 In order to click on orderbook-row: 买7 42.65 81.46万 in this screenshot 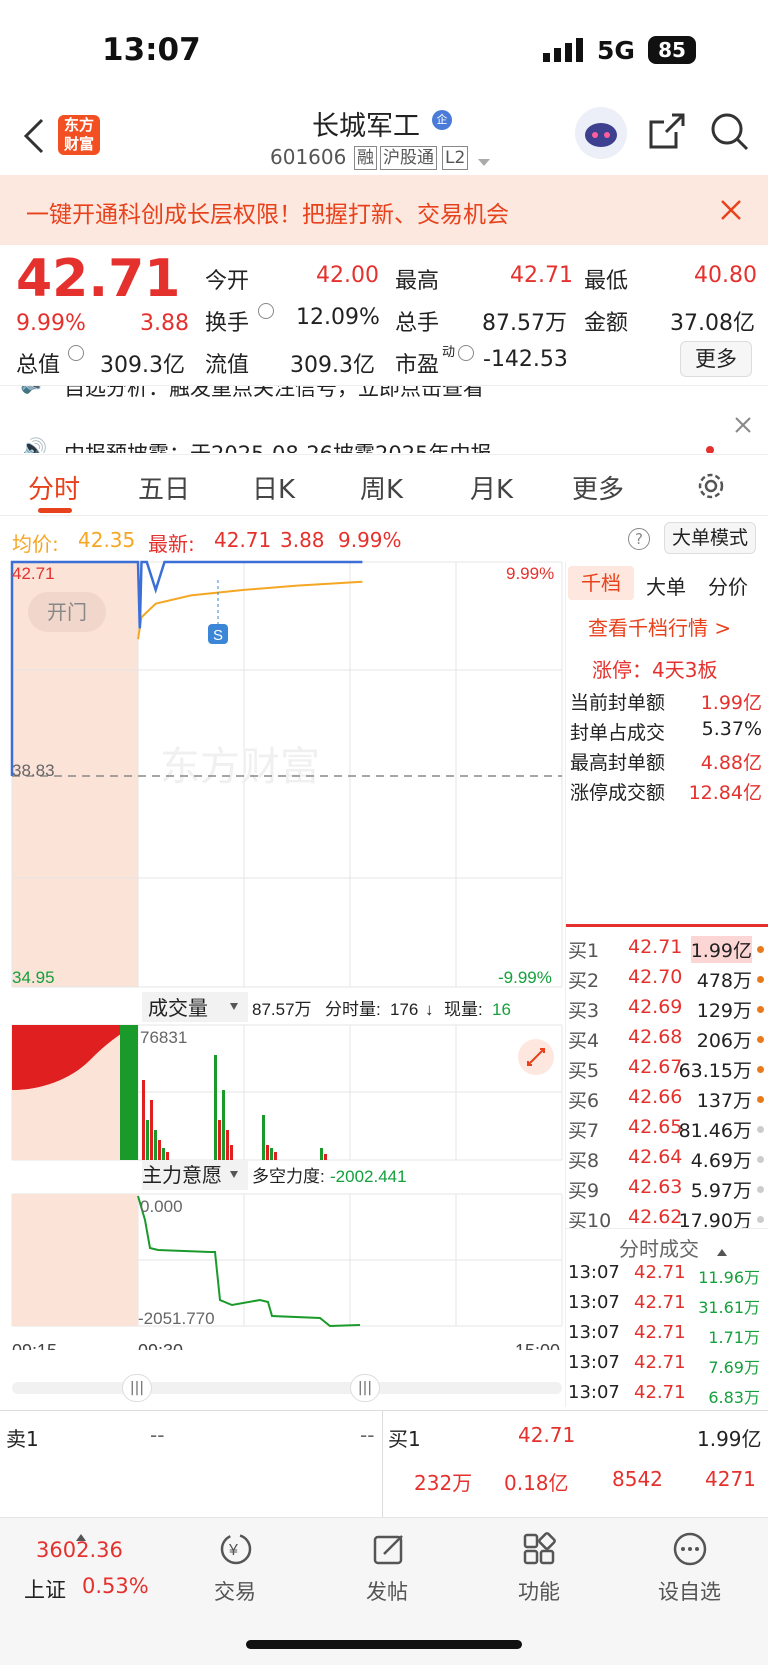, I will do `click(666, 1131)`.